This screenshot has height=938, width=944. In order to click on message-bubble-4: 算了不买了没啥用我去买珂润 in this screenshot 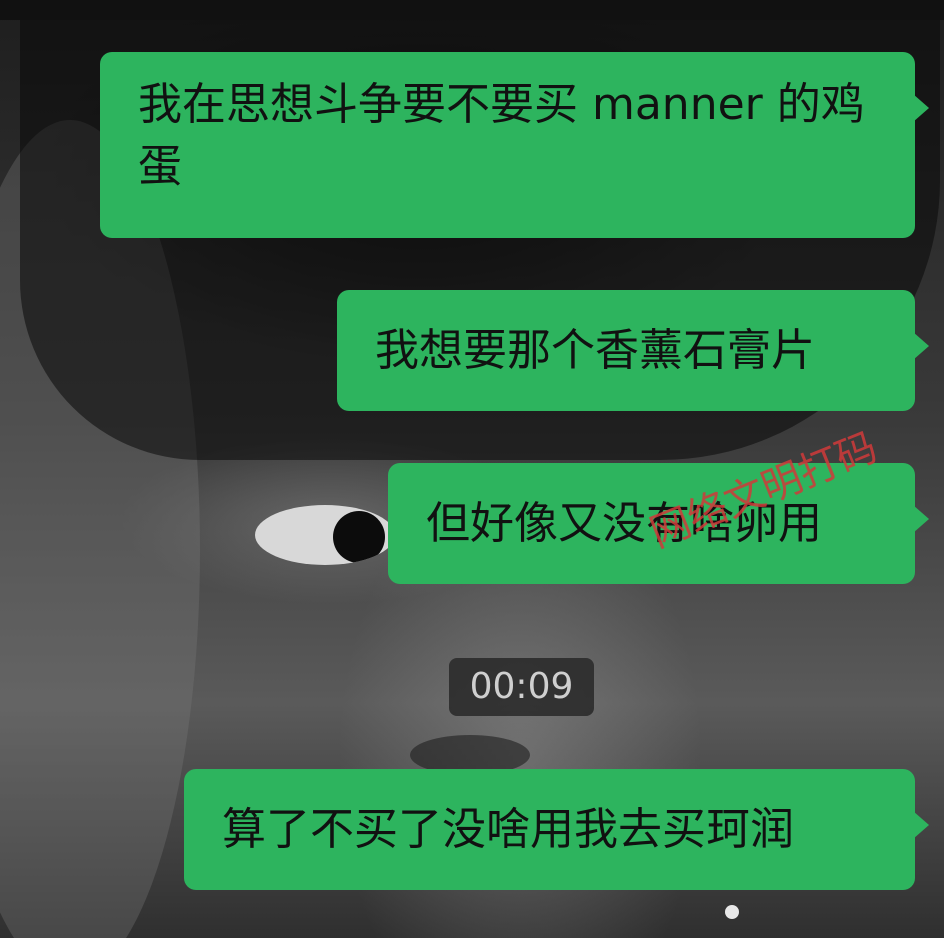, I will do `click(556, 829)`.